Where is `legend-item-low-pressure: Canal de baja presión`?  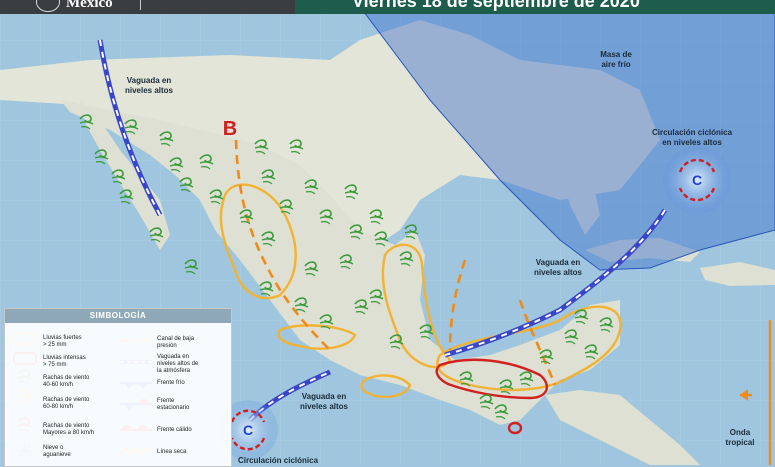 legend-item-low-pressure: Canal de baja presión is located at coordinates (176, 342).